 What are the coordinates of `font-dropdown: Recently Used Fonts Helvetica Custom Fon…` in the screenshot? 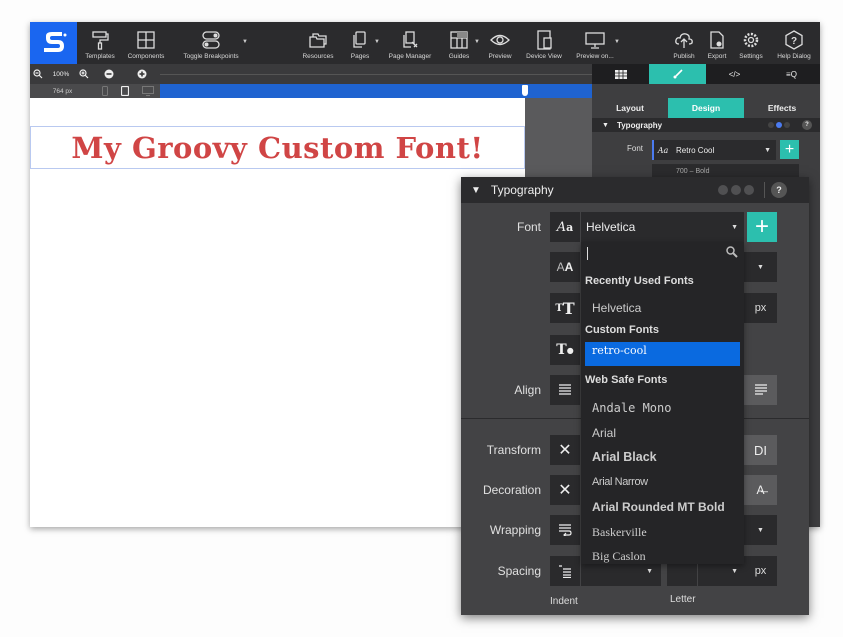 It's located at (662, 403).